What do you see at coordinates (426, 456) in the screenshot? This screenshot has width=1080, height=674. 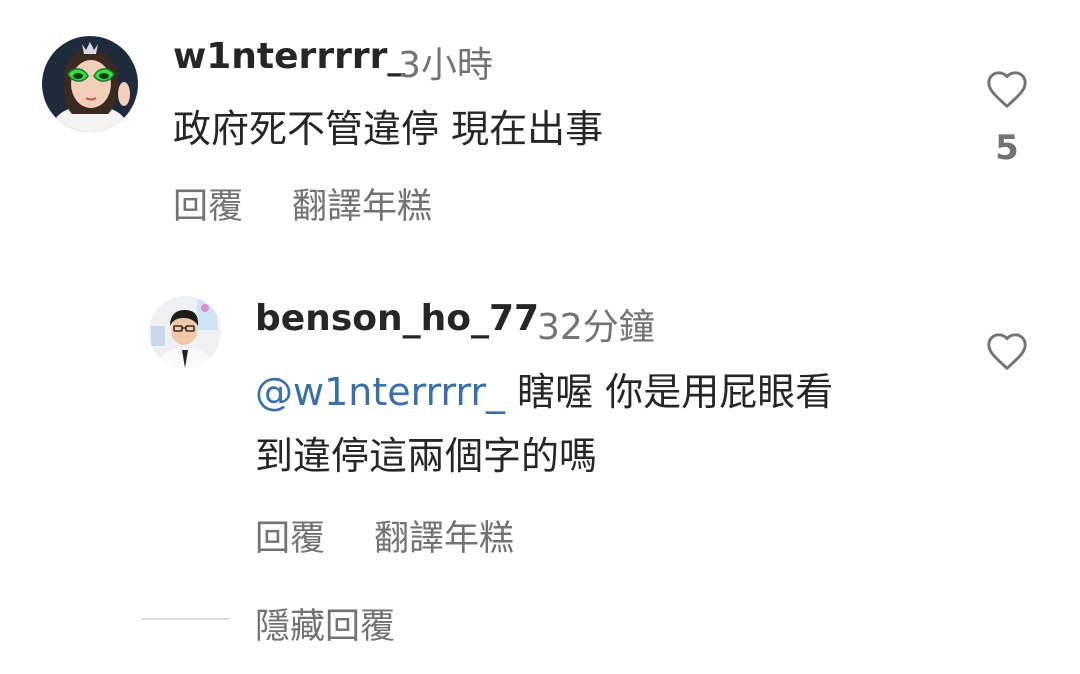 I see `comment-text-line: 到違停這兩個字的嗎` at bounding box center [426, 456].